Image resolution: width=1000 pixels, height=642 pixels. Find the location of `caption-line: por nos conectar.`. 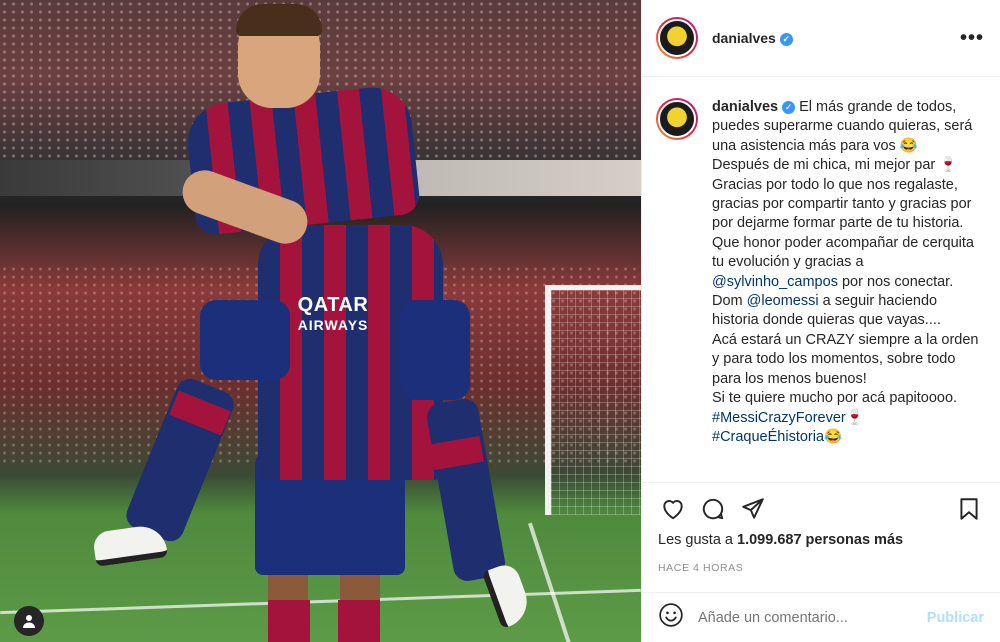

caption-line: por nos conectar. is located at coordinates (897, 281).